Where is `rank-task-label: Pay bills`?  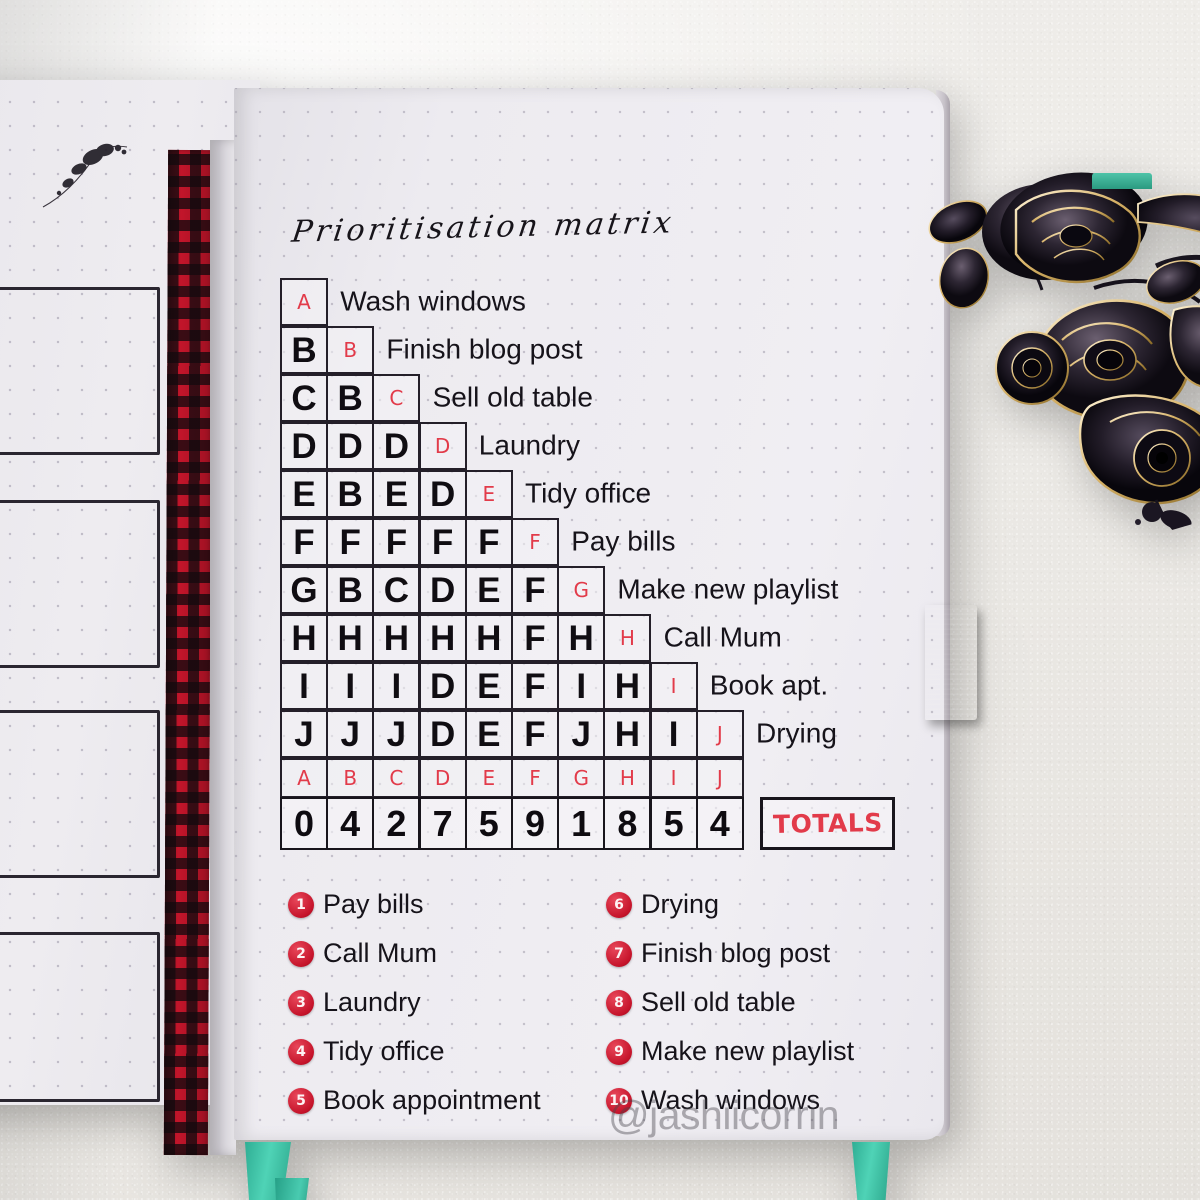
rank-task-label: Pay bills is located at coordinates (373, 904).